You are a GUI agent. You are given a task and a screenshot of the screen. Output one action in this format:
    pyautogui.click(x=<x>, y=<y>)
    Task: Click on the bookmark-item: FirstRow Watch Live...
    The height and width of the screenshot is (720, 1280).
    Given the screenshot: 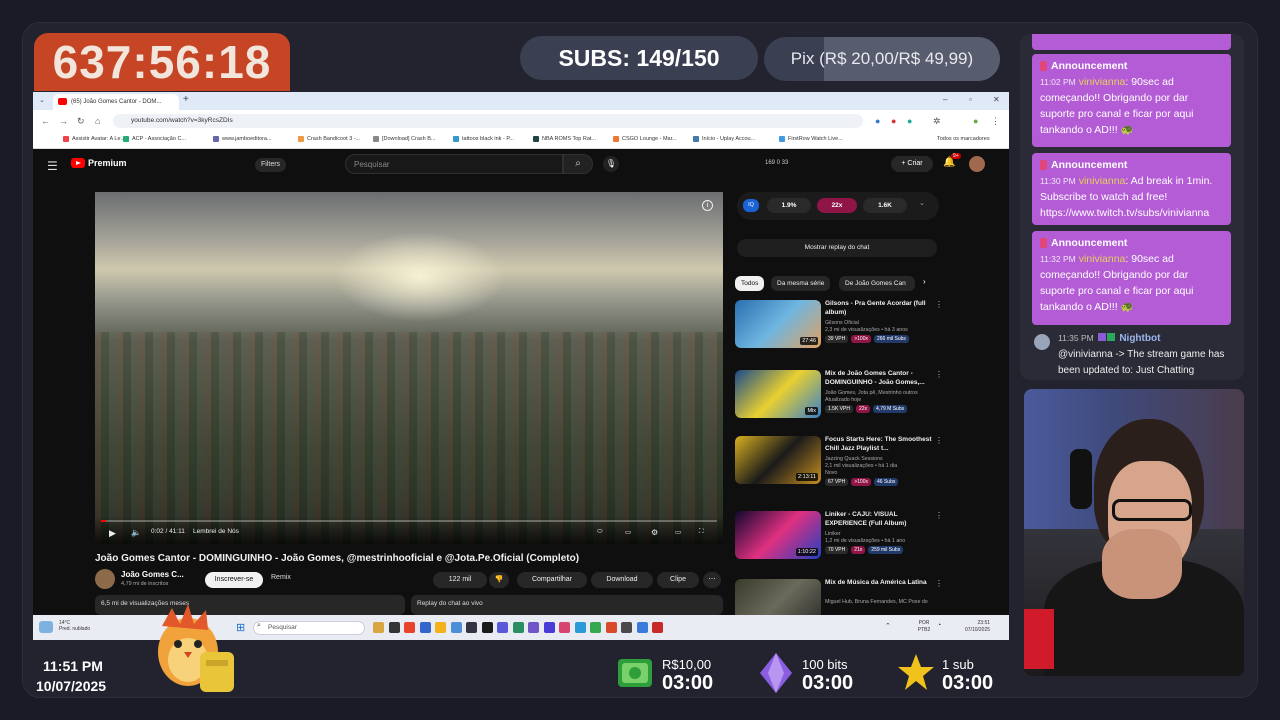 What is the action you would take?
    pyautogui.click(x=811, y=139)
    